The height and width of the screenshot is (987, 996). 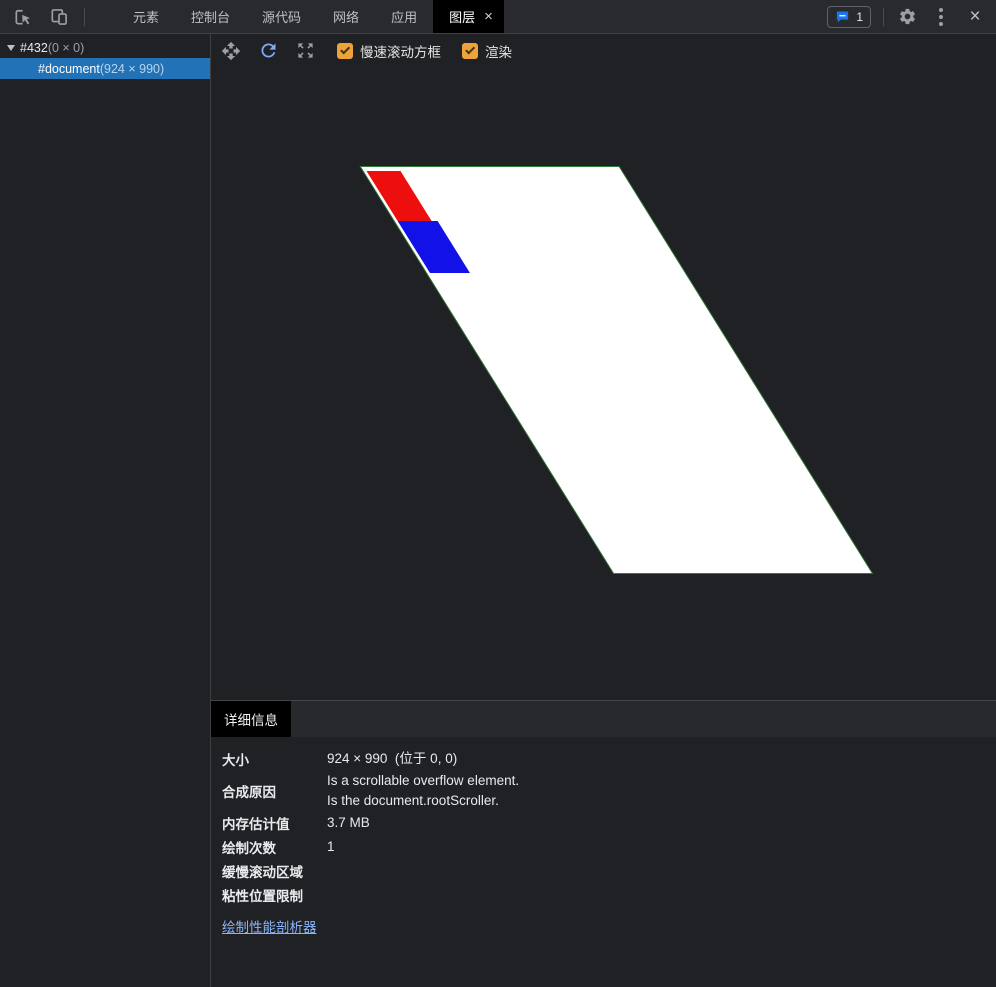 I want to click on paint-profiler-link: 绘制性能剖析器, so click(x=269, y=926).